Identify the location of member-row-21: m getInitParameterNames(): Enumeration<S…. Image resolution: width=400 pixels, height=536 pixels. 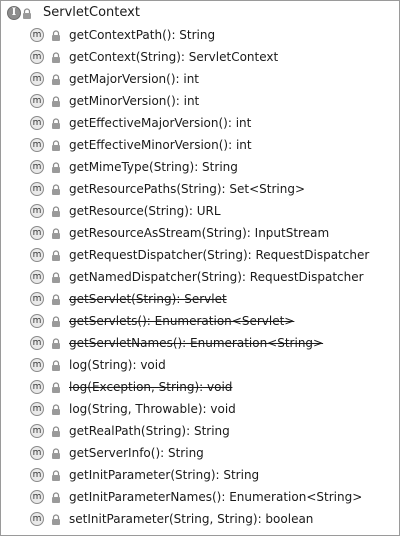
(200, 498).